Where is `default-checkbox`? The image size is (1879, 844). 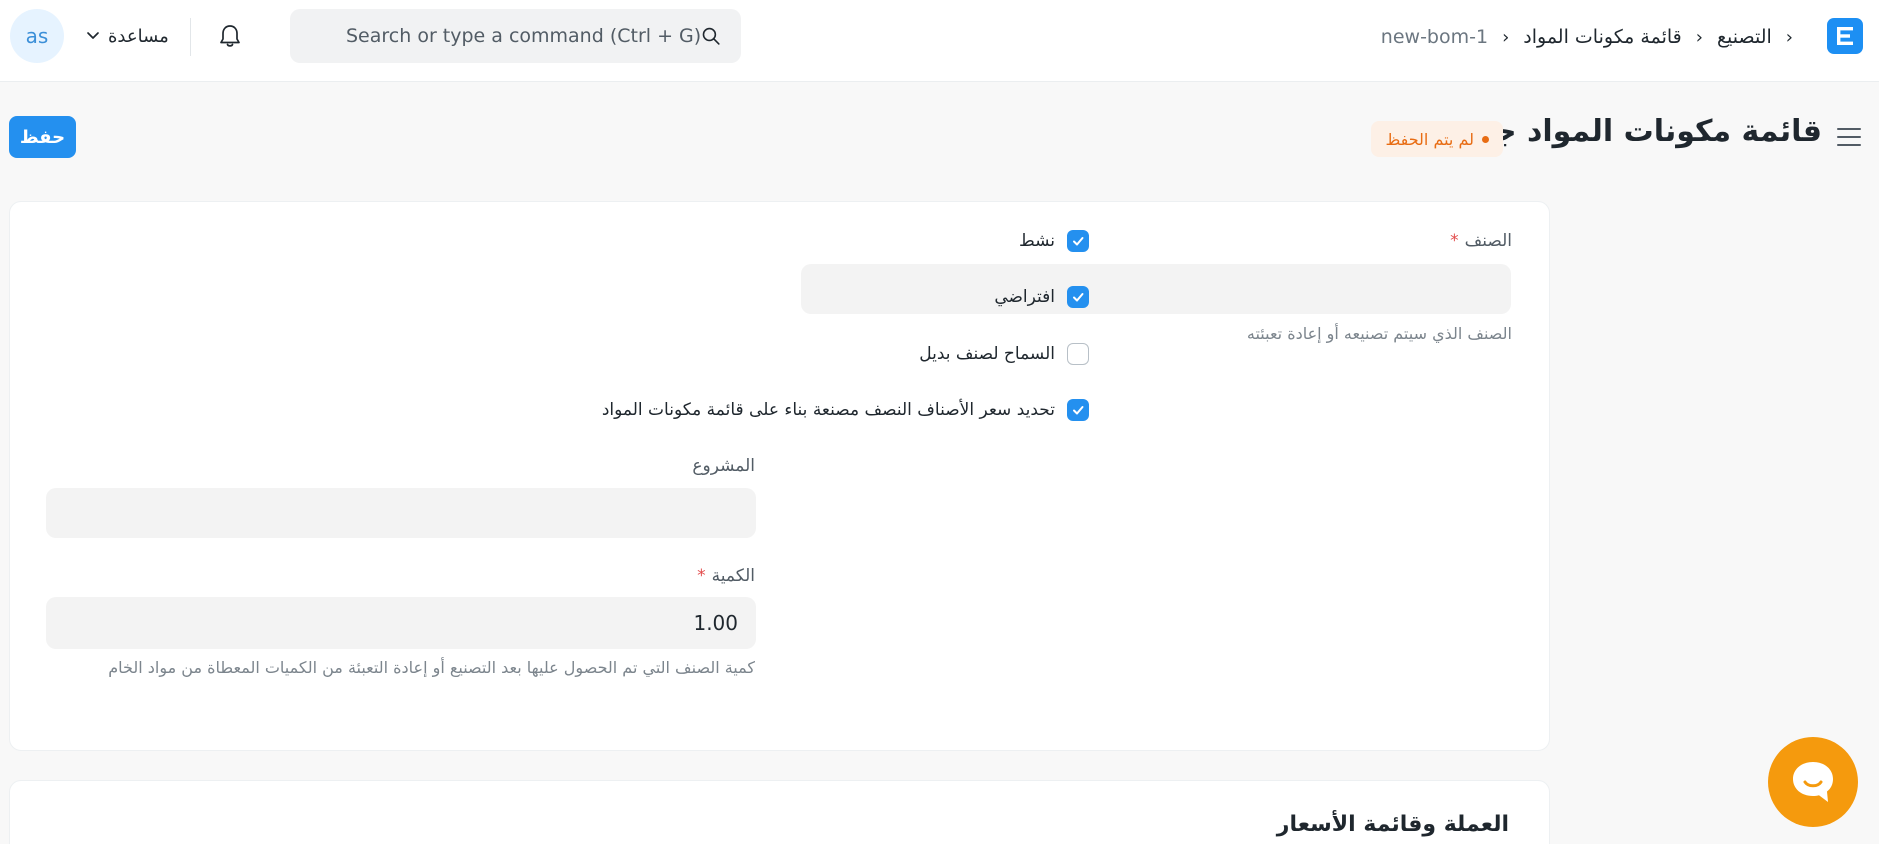
default-checkbox is located at coordinates (1078, 297).